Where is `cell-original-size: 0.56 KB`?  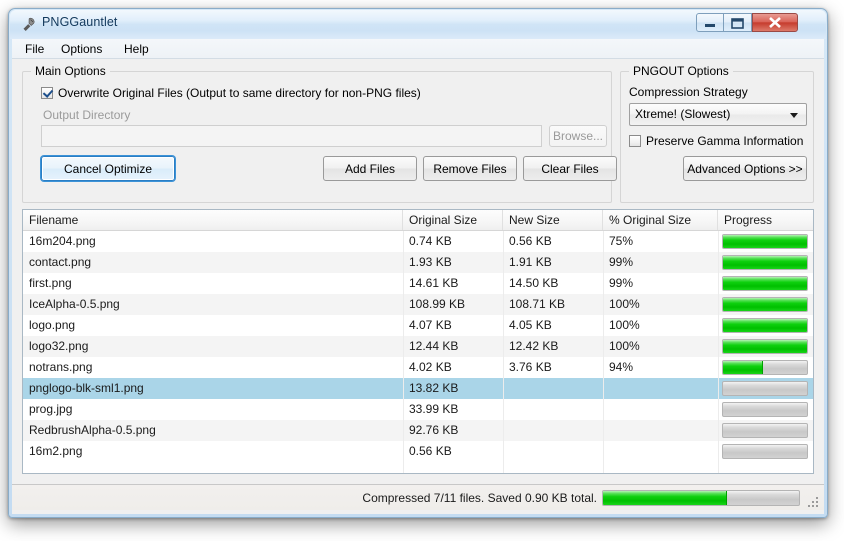 cell-original-size: 0.56 KB is located at coordinates (430, 451).